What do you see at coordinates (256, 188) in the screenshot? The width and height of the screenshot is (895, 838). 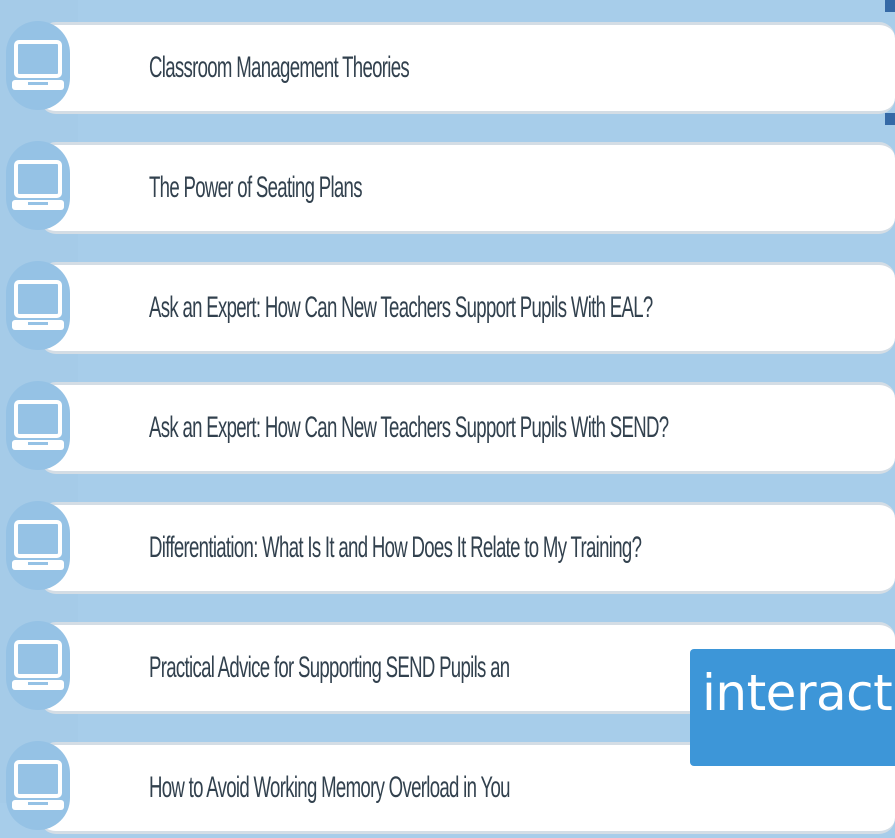 I see `course-item-title: The Power of Seating Plans` at bounding box center [256, 188].